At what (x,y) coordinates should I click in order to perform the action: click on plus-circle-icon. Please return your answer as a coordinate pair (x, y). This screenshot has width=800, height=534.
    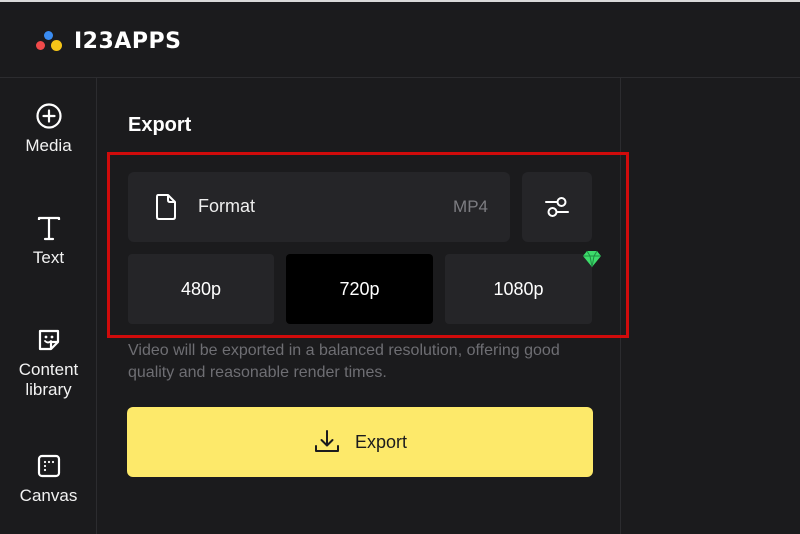
    Looking at the image, I should click on (48, 116).